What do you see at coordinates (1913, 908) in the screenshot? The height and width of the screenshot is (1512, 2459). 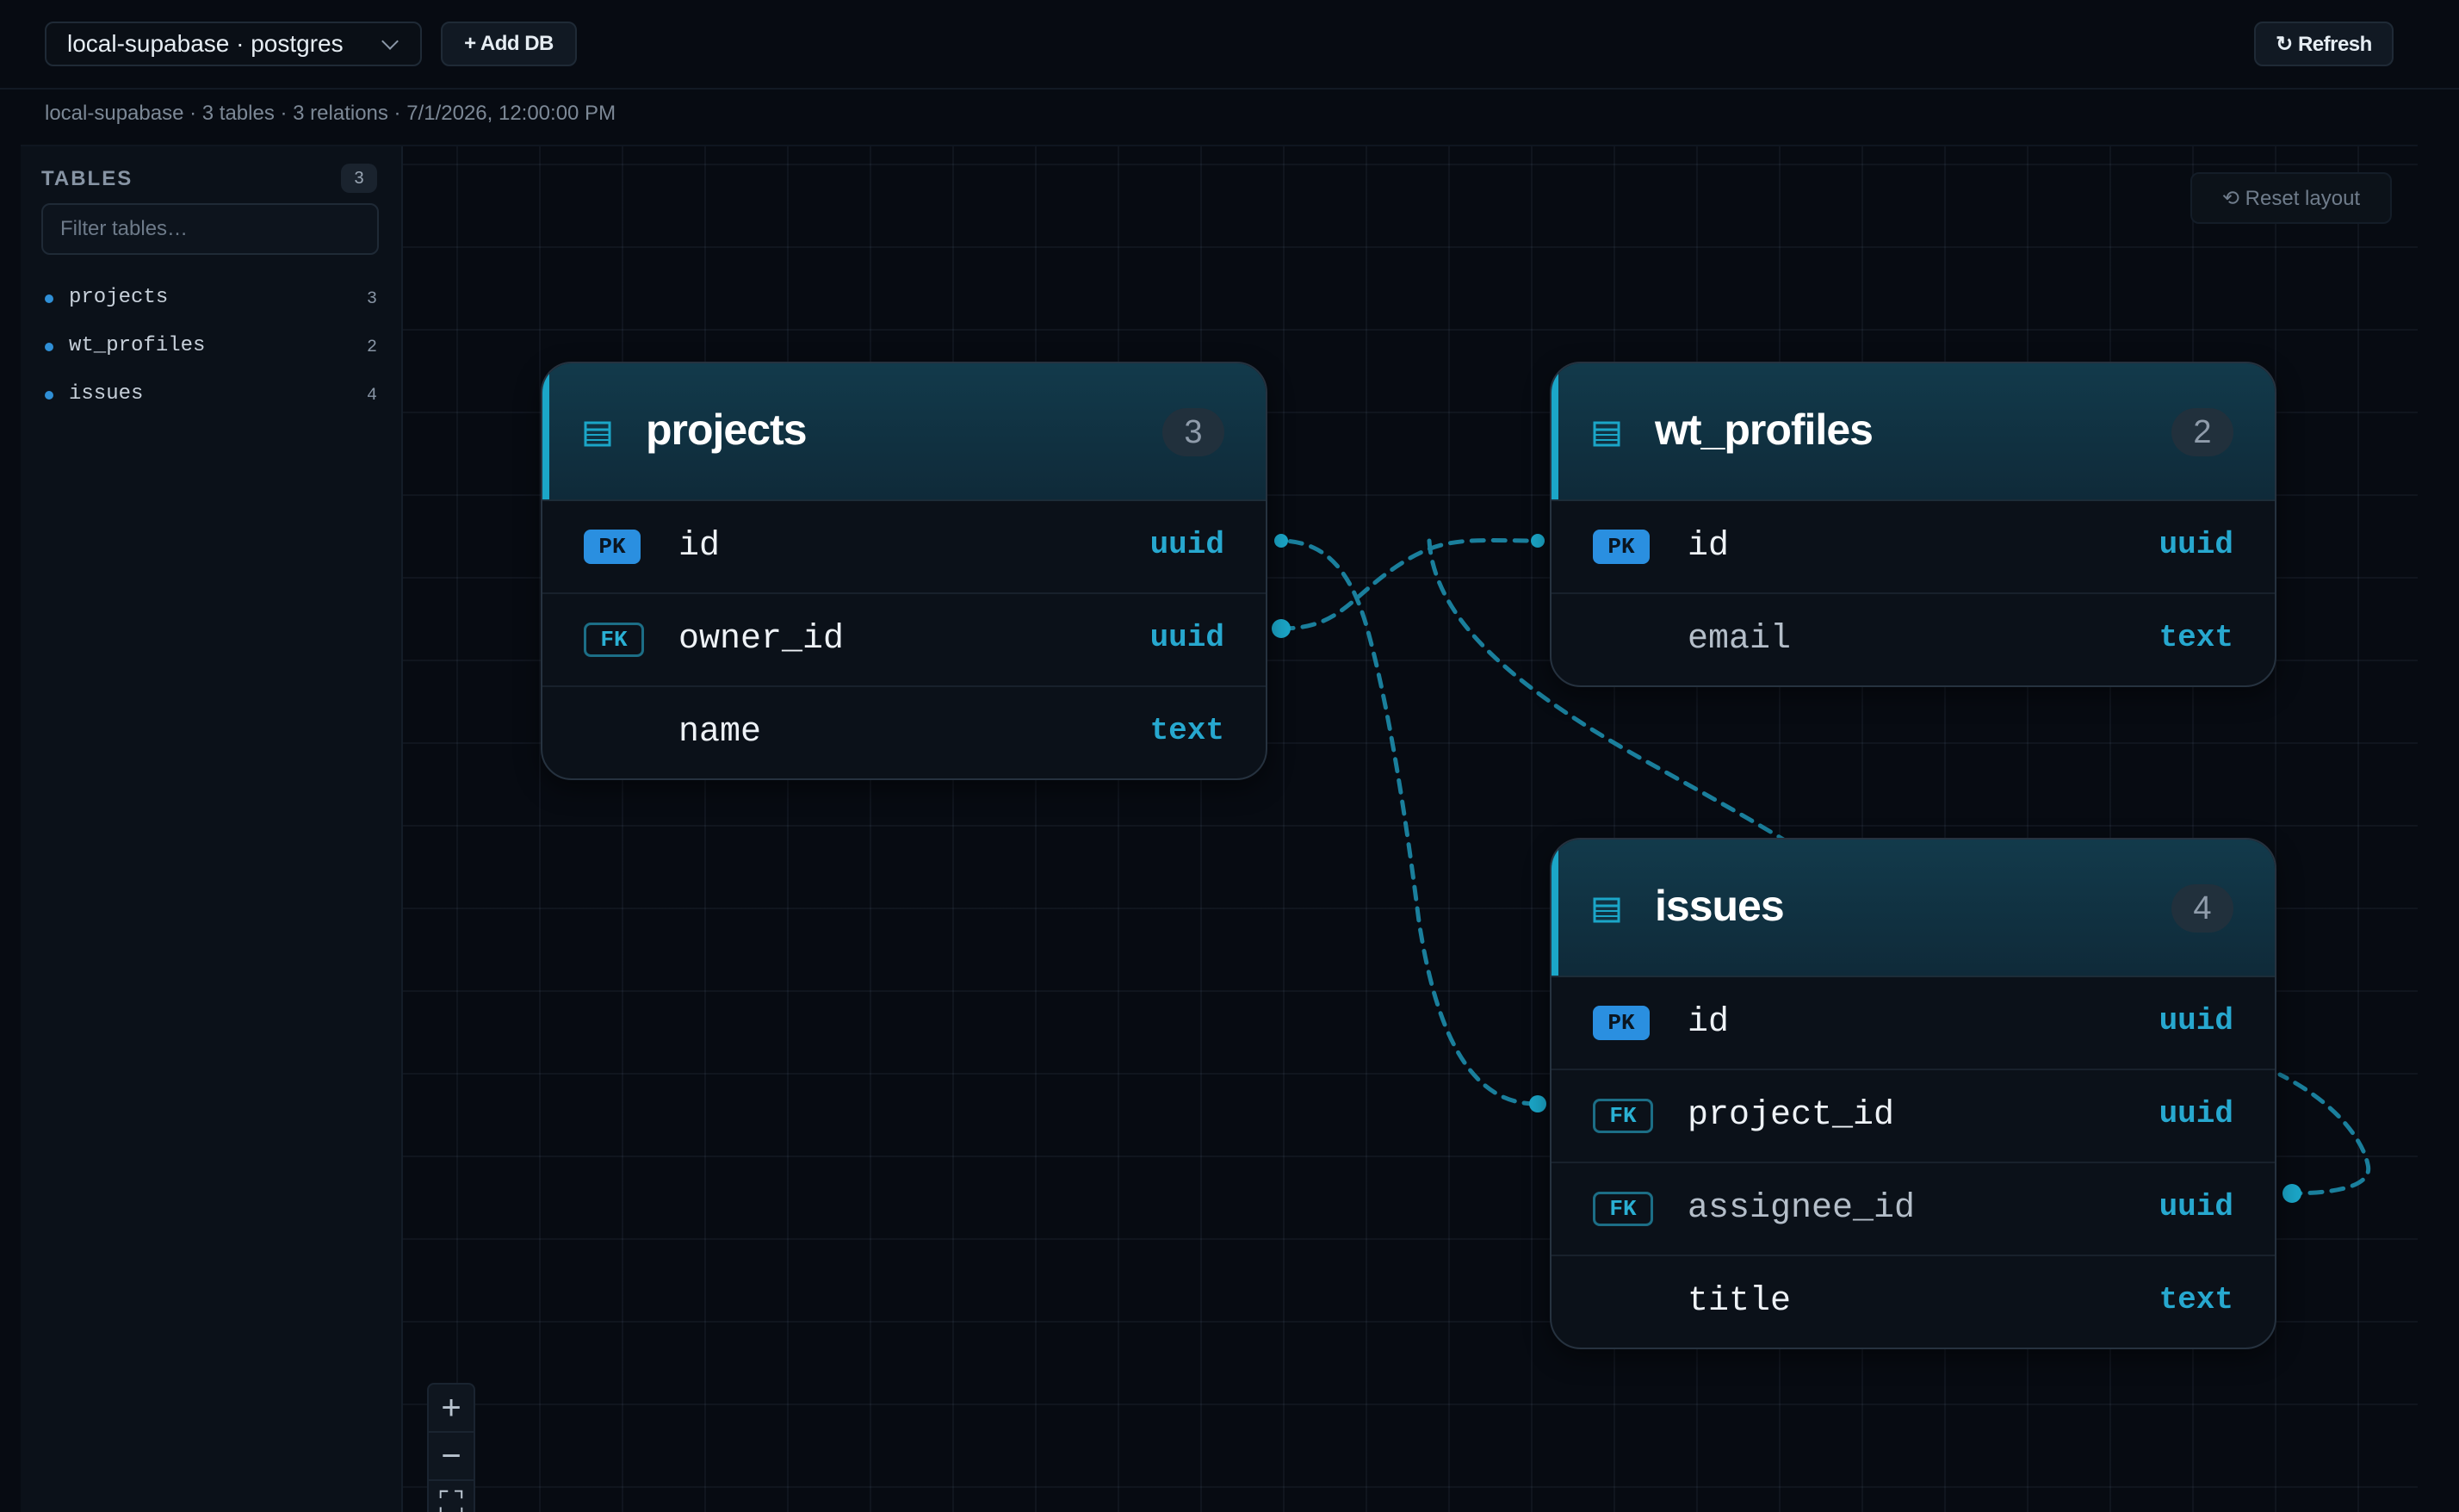 I see `table-card-header: issues 4` at bounding box center [1913, 908].